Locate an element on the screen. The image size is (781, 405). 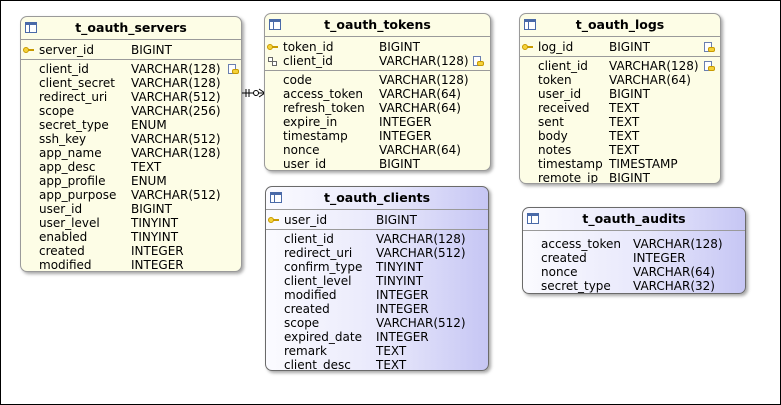
column-row-server-id: server_id BIGINT is located at coordinates (131, 50).